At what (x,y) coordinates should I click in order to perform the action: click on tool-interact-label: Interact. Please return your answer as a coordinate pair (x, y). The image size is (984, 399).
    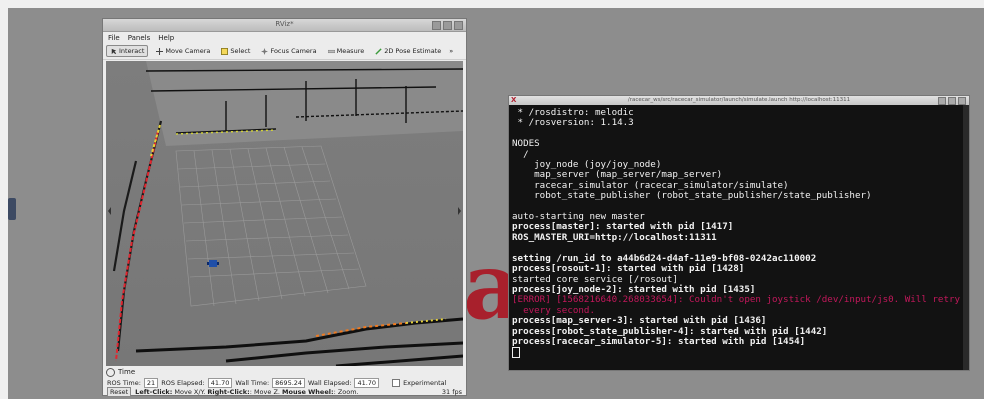
    Looking at the image, I should click on (132, 51).